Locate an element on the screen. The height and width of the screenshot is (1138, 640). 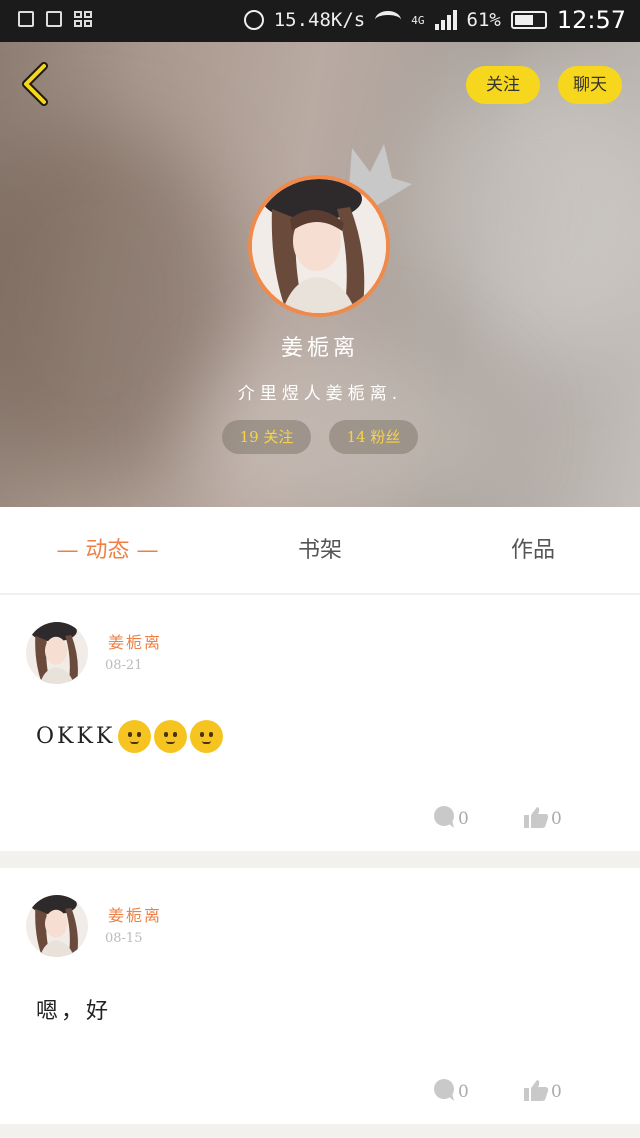
chevron-left-icon is located at coordinates (35, 84).